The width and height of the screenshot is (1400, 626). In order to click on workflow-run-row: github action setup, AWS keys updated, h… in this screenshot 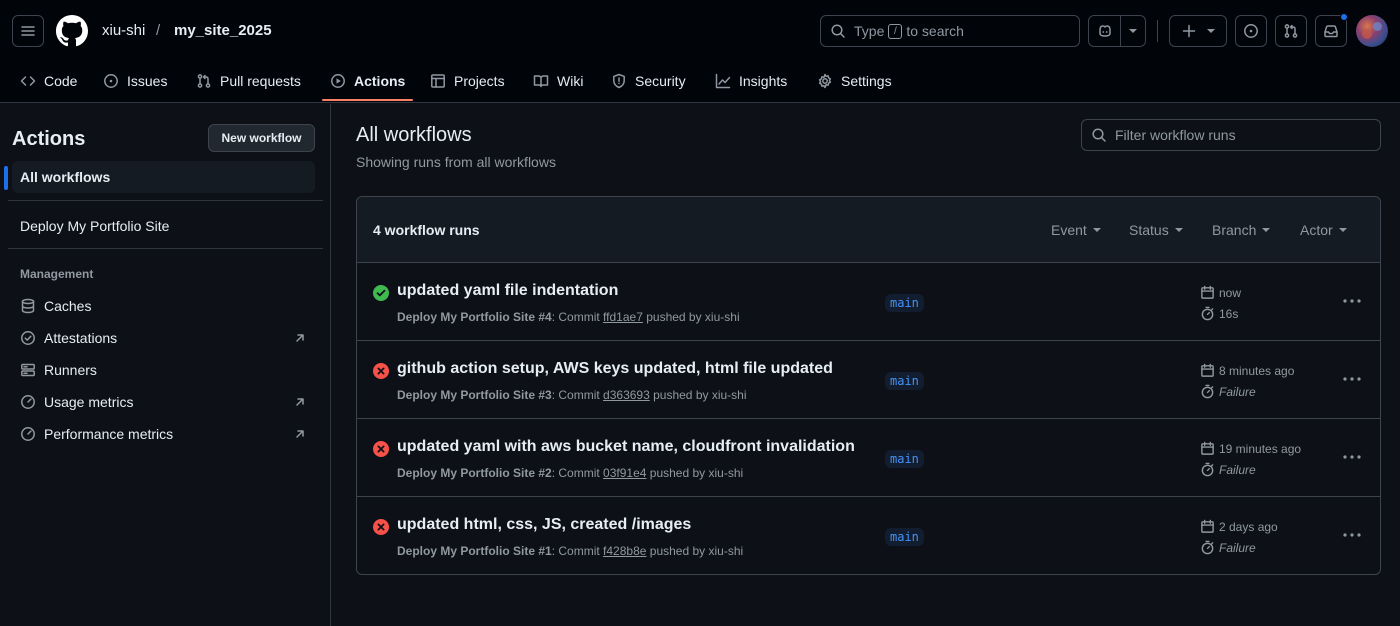, I will do `click(868, 380)`.